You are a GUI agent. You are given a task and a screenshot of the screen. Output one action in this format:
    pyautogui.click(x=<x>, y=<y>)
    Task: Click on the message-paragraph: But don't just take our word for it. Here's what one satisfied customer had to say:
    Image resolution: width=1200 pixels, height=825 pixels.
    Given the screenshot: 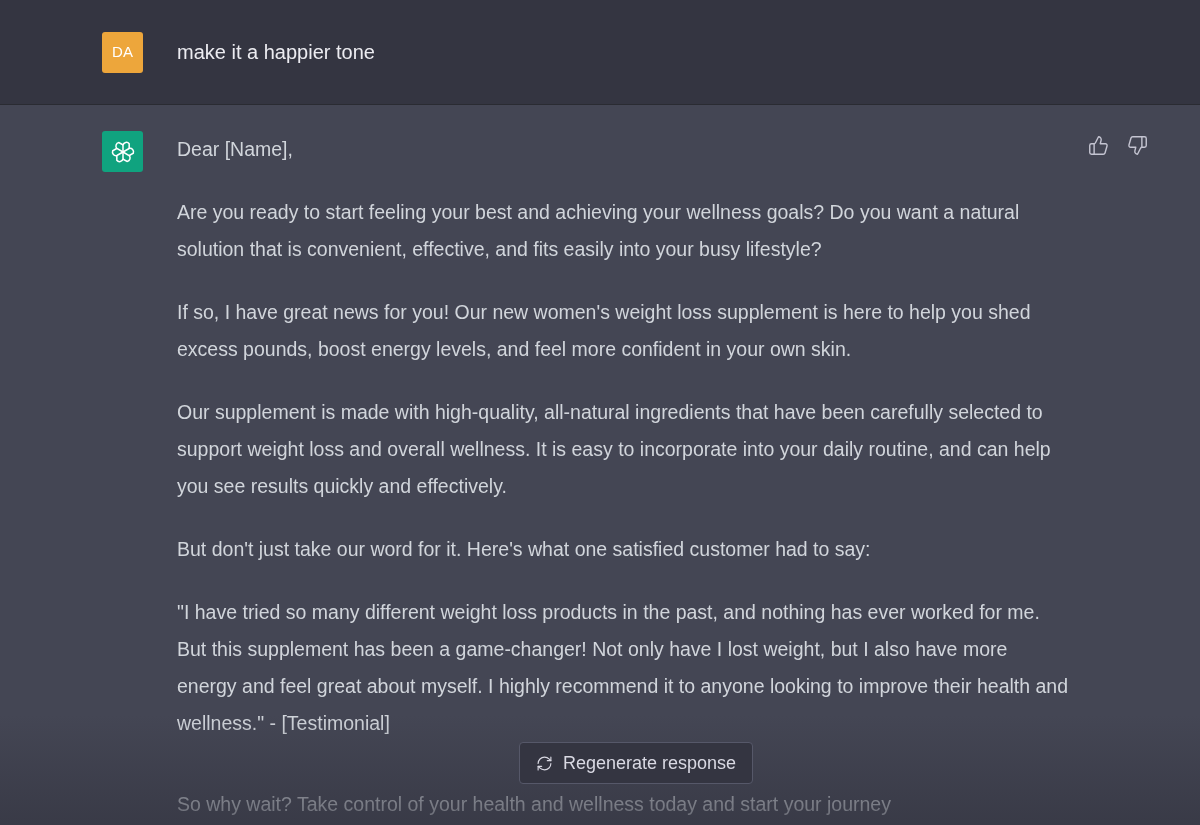 What is the action you would take?
    pyautogui.click(x=524, y=549)
    